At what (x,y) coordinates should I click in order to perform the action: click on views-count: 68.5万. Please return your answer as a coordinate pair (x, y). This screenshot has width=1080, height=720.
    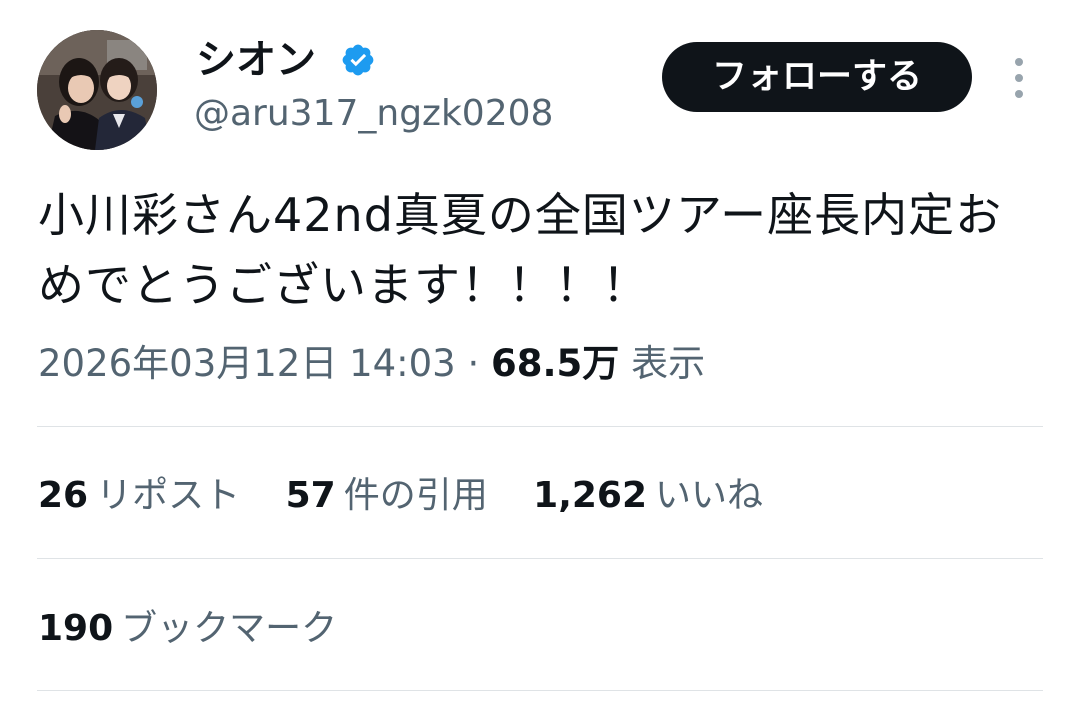
    Looking at the image, I should click on (555, 363).